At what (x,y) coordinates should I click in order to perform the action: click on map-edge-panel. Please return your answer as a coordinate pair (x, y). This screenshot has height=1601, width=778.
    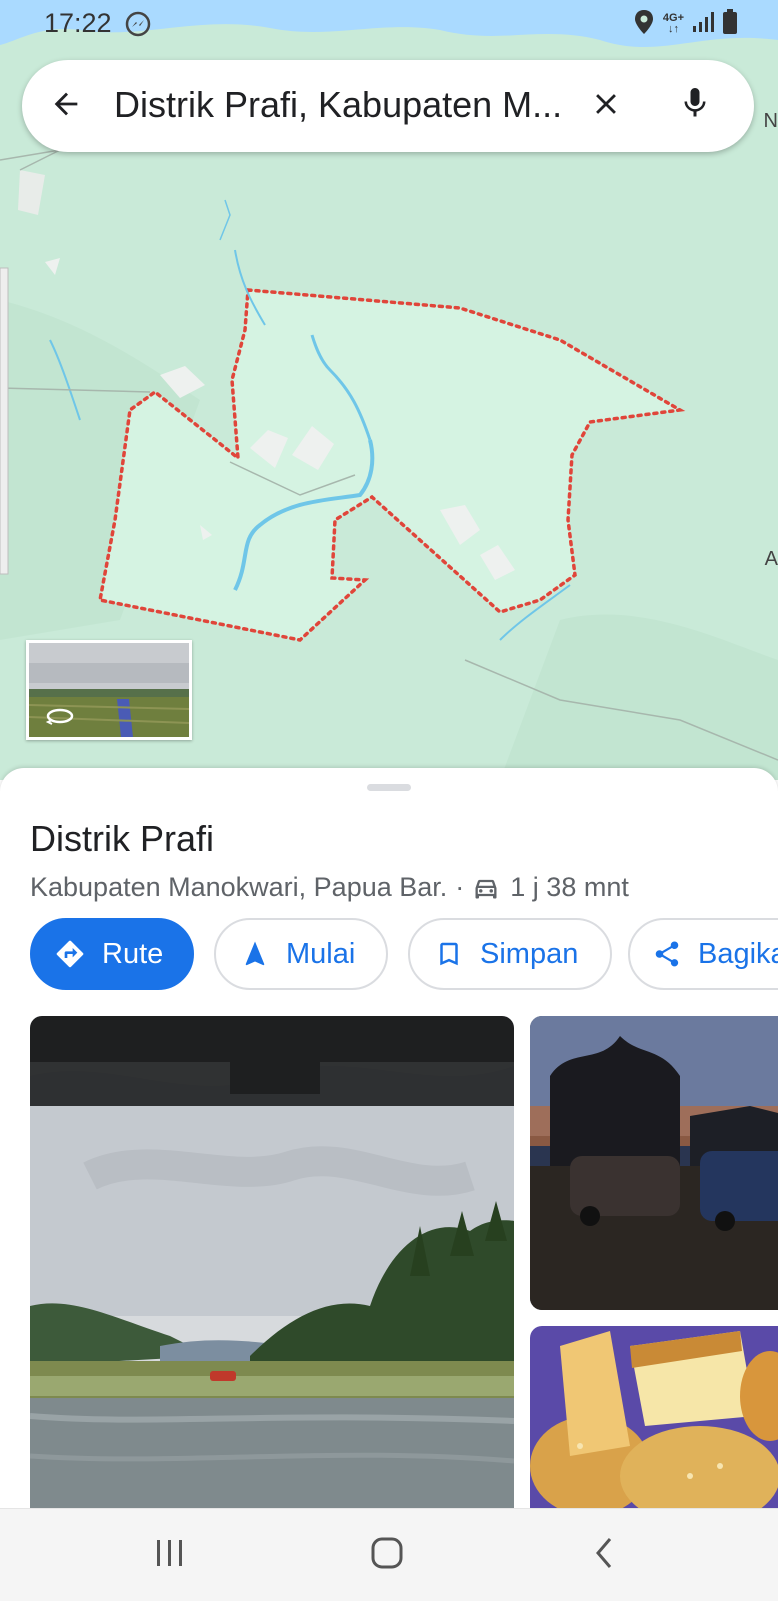
    Looking at the image, I should click on (4, 421).